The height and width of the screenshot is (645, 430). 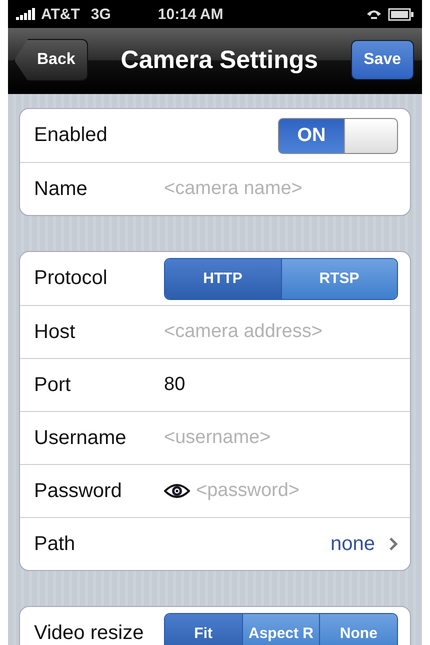 I want to click on segment-button: Aspect R, so click(x=281, y=629).